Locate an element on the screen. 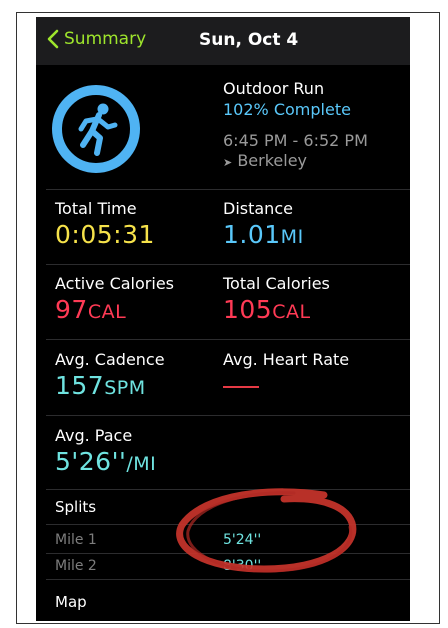 The width and height of the screenshot is (448, 628). total-time-value: 0:05:31 is located at coordinates (105, 234).